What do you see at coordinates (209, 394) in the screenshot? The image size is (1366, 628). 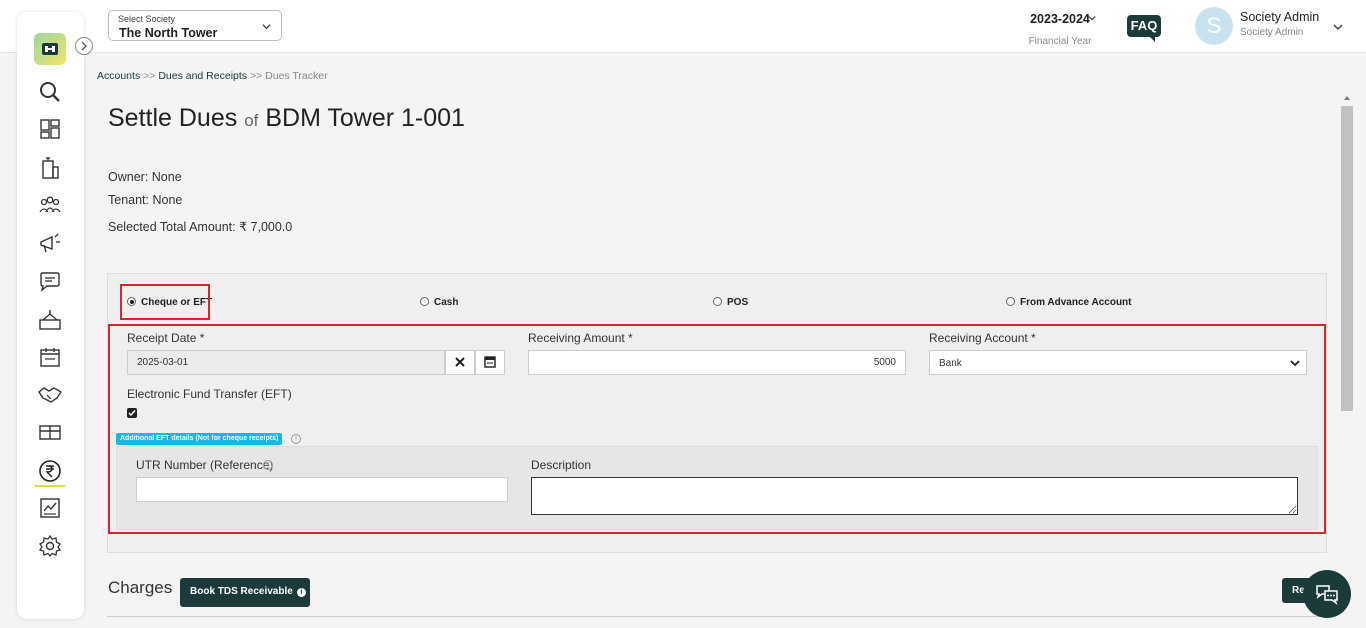 I see `eft-label: Electronic Fund Transfer (EFT)` at bounding box center [209, 394].